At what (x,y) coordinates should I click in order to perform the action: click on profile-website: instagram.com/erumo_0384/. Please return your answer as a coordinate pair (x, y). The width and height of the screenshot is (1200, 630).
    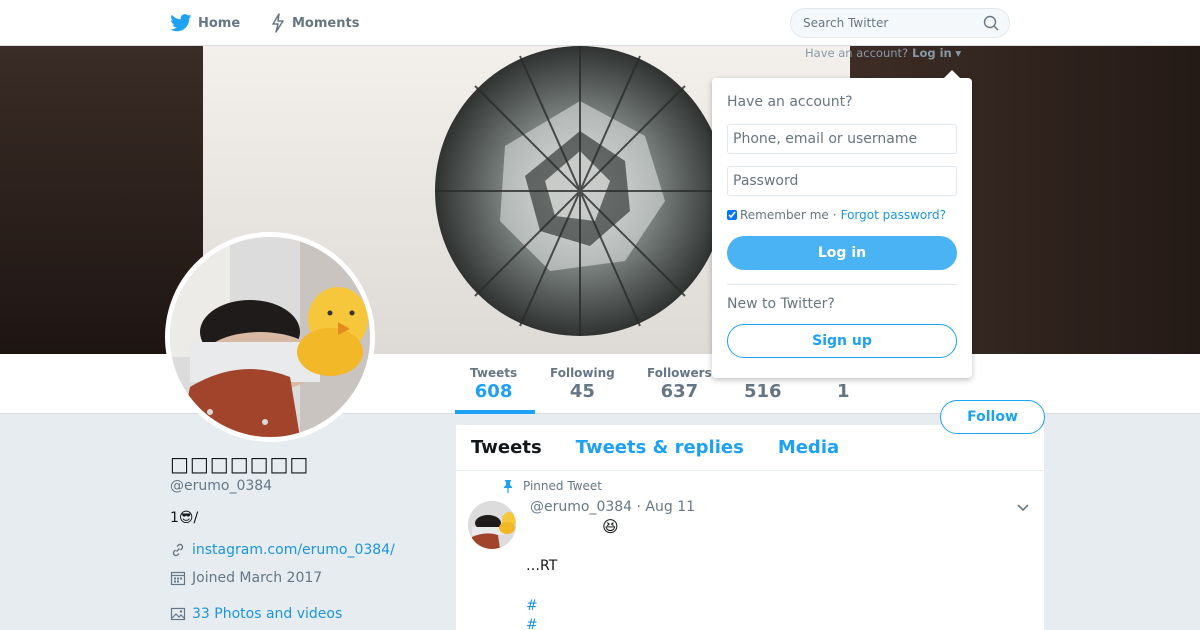
    Looking at the image, I should click on (282, 550).